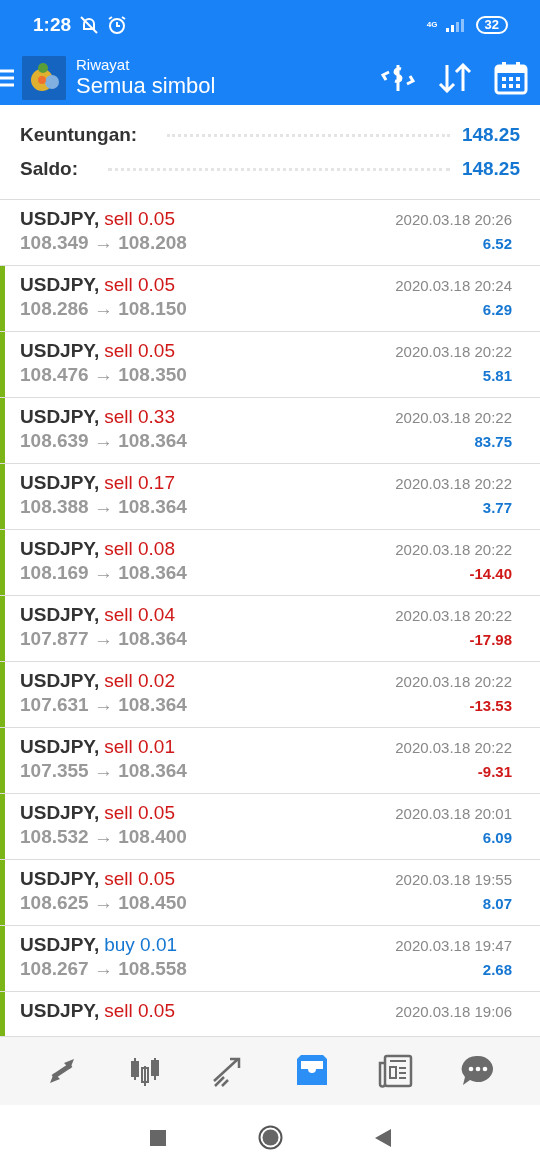  What do you see at coordinates (496, 903) in the screenshot?
I see `deal-profit: 8.07` at bounding box center [496, 903].